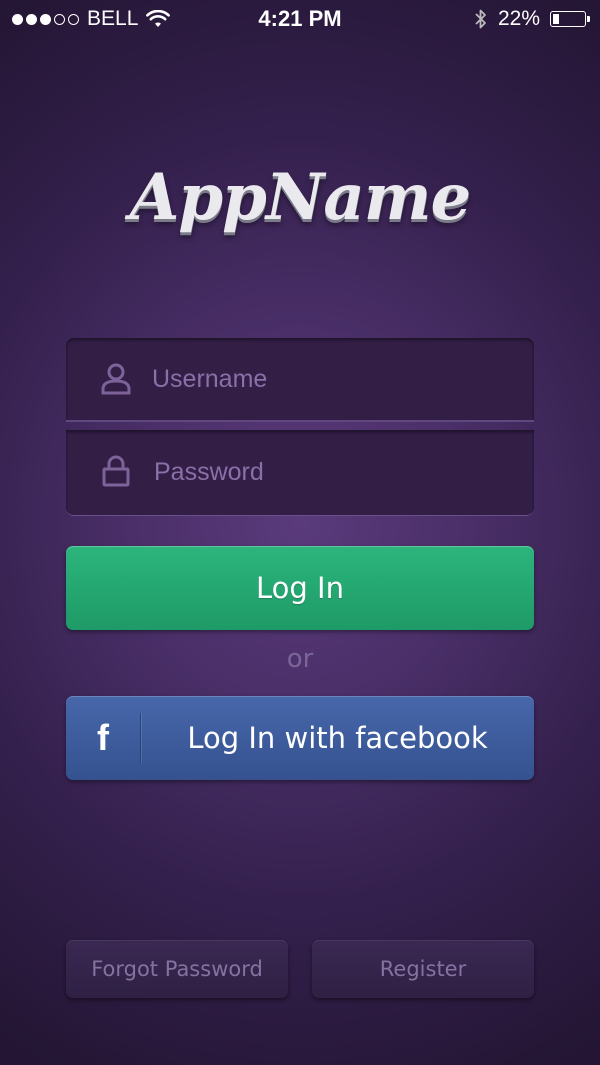 The height and width of the screenshot is (1065, 600). I want to click on facebook-icon: f, so click(103, 737).